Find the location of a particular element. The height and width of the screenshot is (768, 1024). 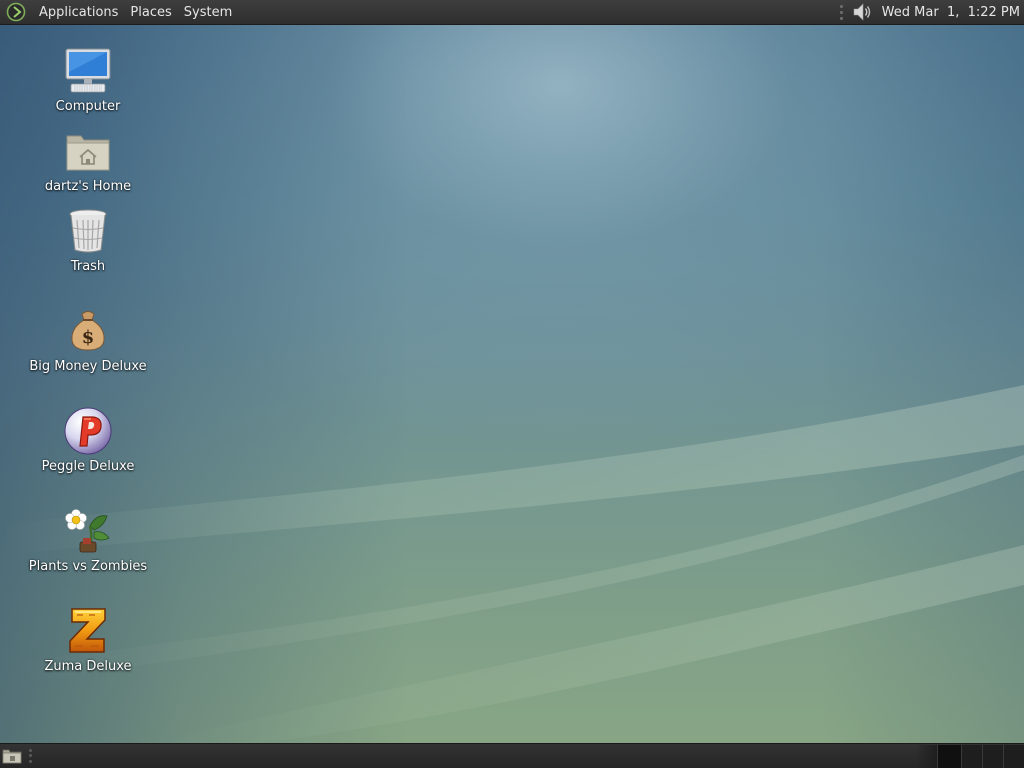

menu-system: System is located at coordinates (208, 12).